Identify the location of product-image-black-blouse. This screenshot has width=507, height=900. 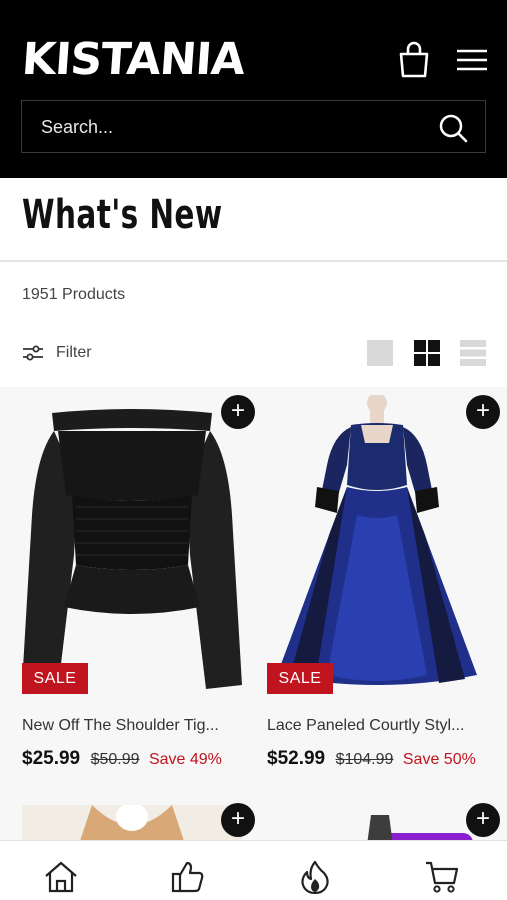
(132, 547).